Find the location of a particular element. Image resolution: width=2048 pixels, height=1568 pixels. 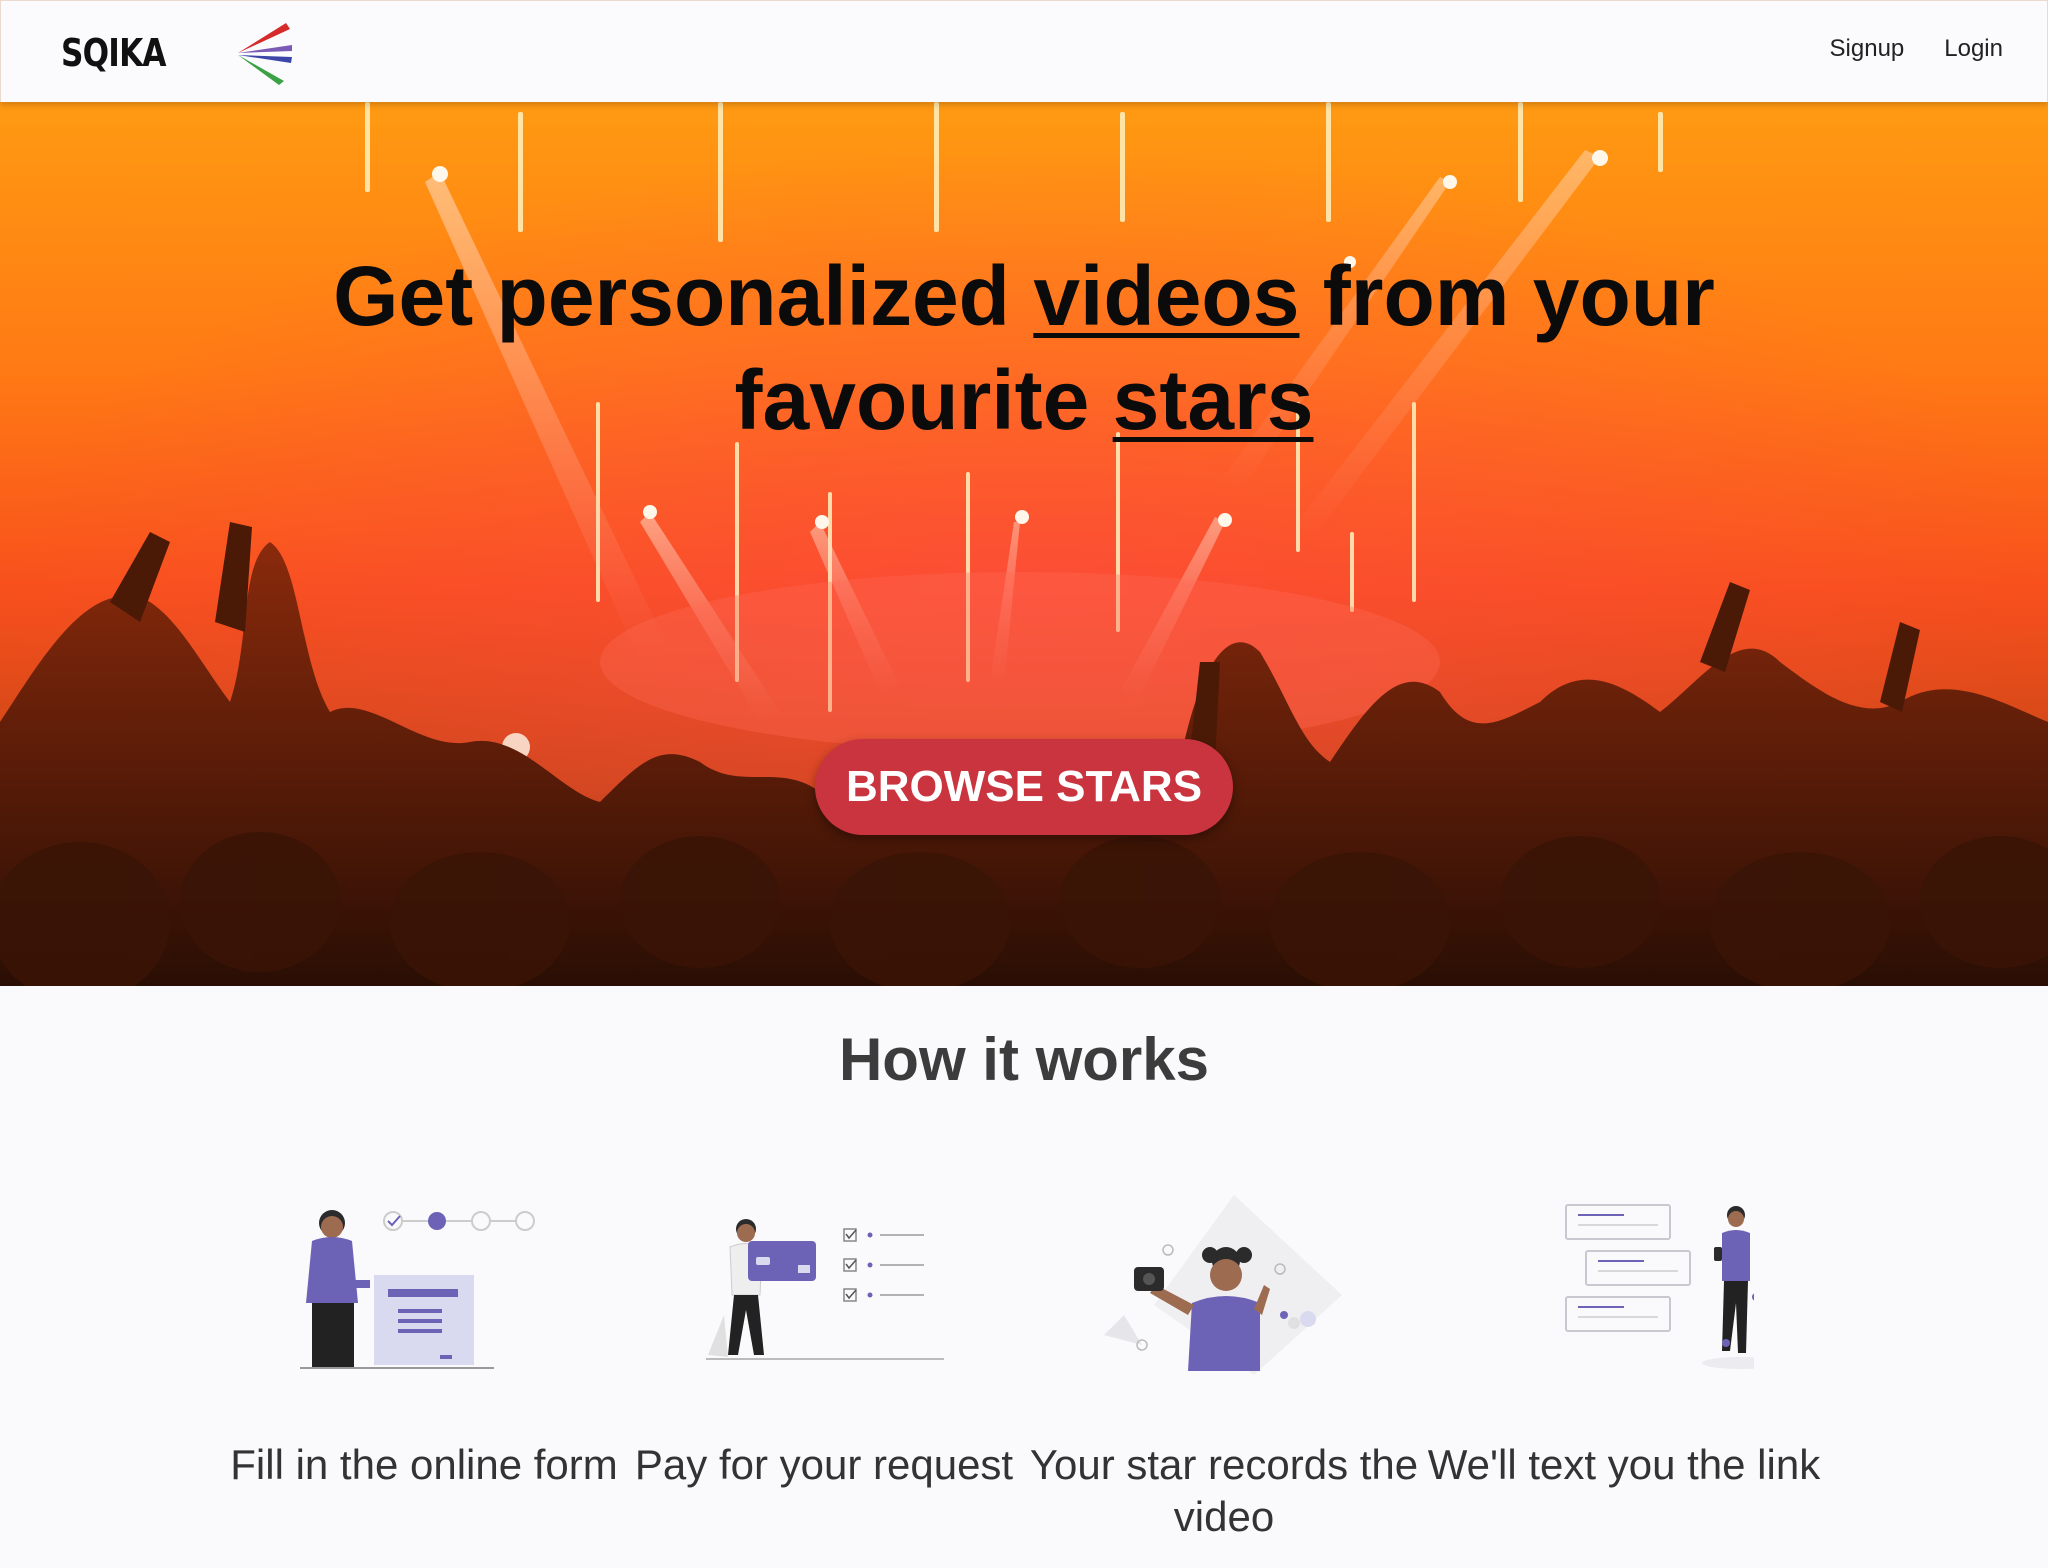

headline-stars-link: stars is located at coordinates (1213, 400).